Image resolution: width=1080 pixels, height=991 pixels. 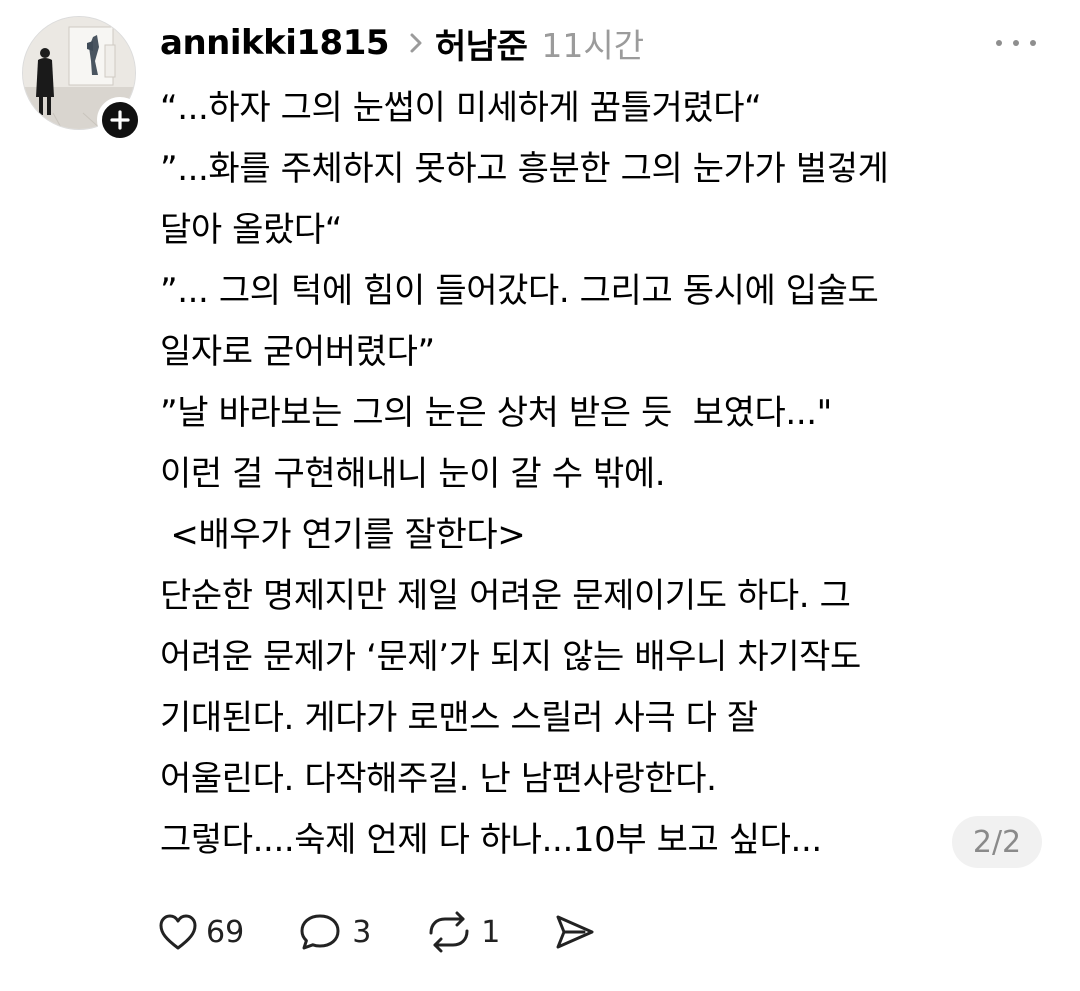 I want to click on plus-icon, so click(x=120, y=120).